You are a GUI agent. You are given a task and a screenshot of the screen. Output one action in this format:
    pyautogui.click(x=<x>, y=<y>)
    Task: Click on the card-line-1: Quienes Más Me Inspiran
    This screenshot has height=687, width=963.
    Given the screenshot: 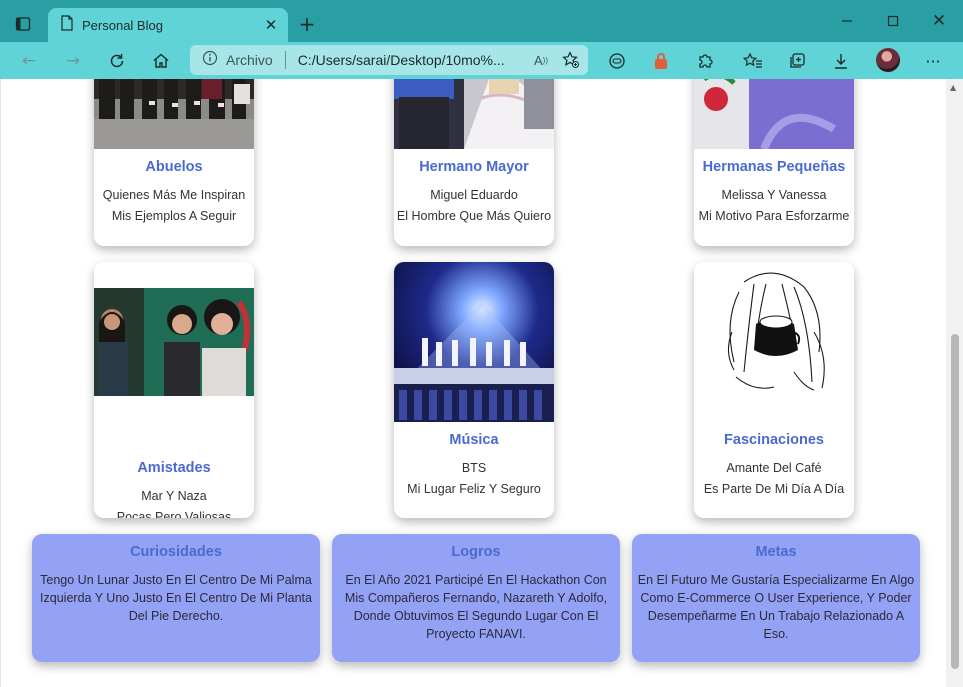 What is the action you would take?
    pyautogui.click(x=174, y=195)
    